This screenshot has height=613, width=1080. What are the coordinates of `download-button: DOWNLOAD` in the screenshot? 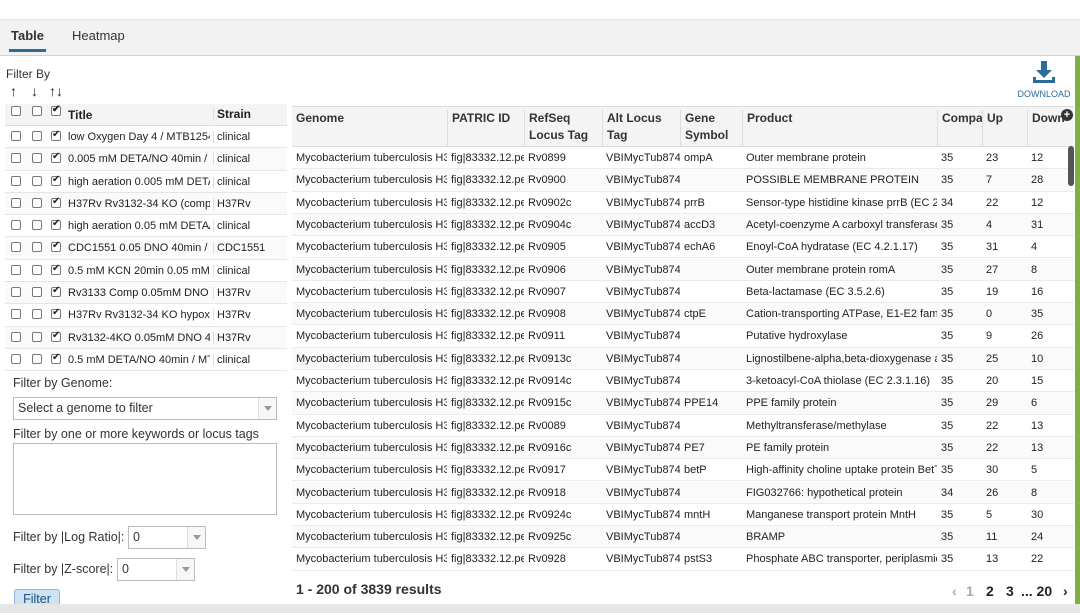 It's located at (1044, 79).